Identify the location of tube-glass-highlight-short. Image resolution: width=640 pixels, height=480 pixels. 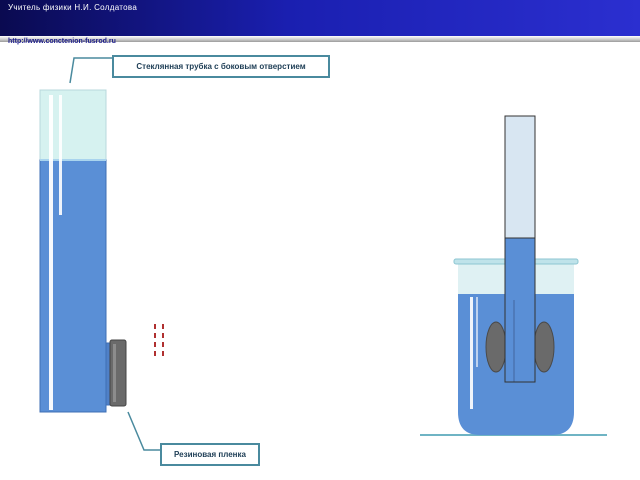
(60, 155).